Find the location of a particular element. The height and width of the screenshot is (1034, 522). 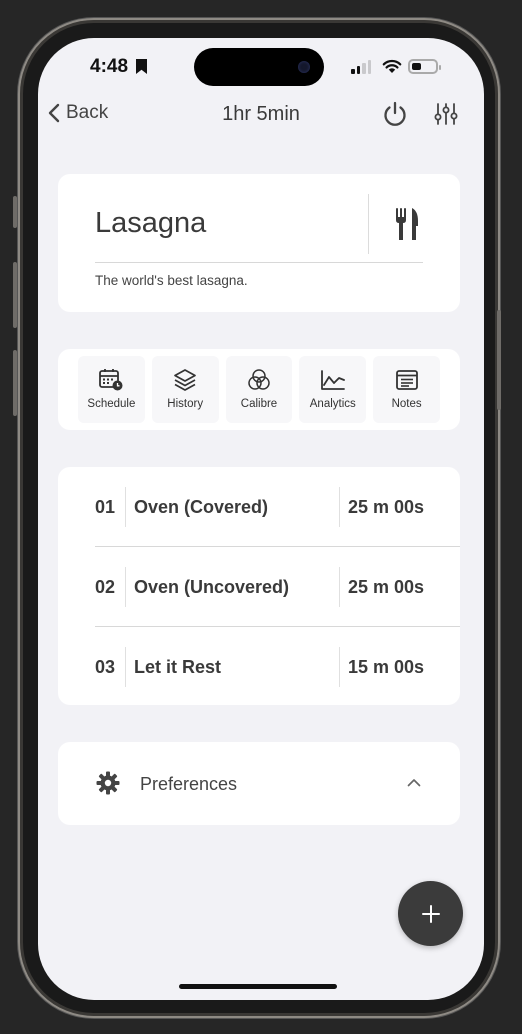

status-time: 4:48 is located at coordinates (109, 66).